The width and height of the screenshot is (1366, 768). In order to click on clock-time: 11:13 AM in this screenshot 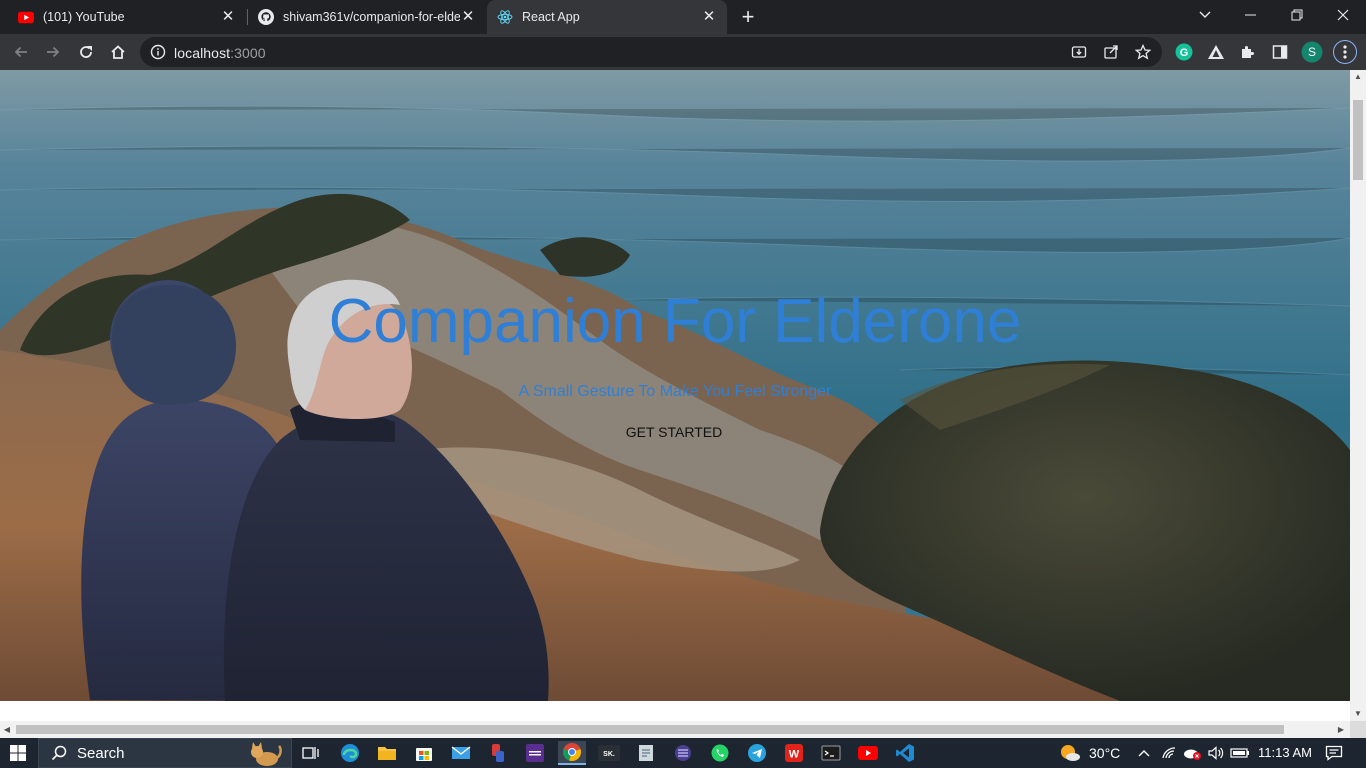, I will do `click(1285, 752)`.